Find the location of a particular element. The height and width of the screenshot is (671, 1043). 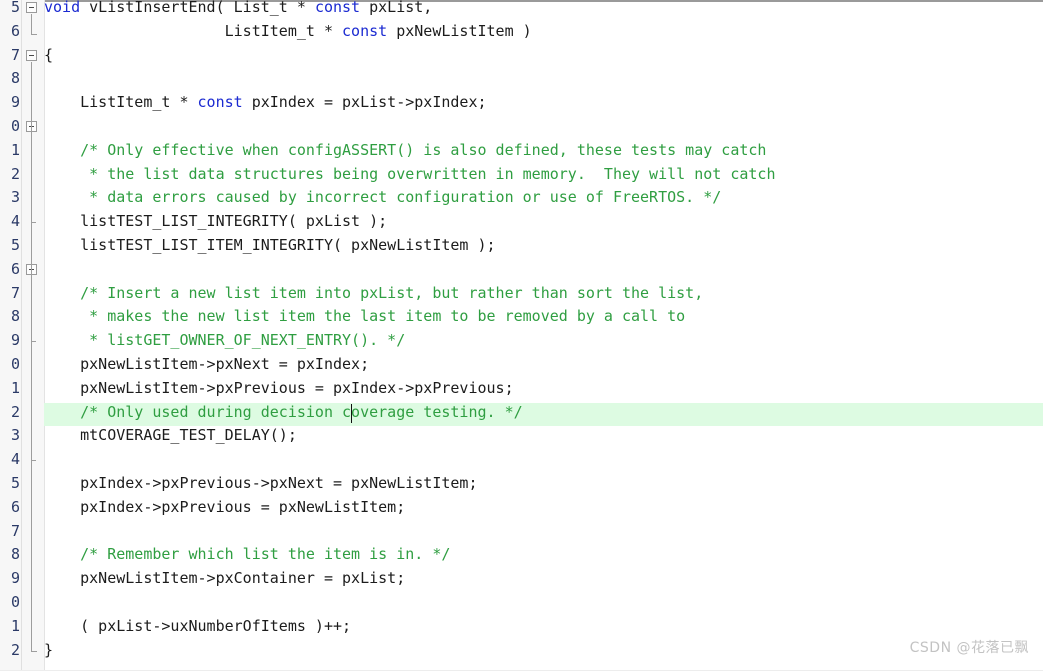

code-line: pxIndex->pxPrevious = pxNewListItem; is located at coordinates (543, 508).